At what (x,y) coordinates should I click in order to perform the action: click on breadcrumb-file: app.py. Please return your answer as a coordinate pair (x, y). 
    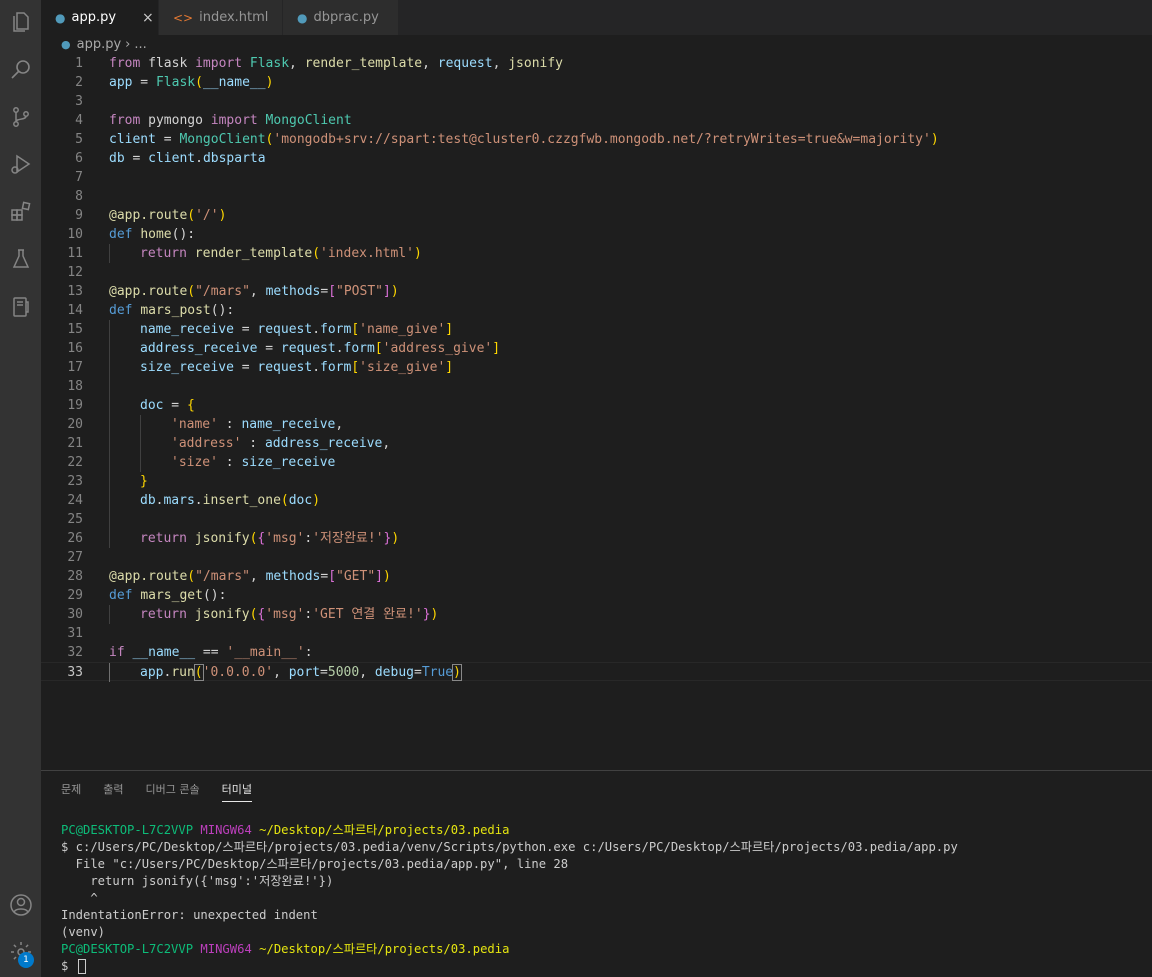
    Looking at the image, I should click on (99, 44).